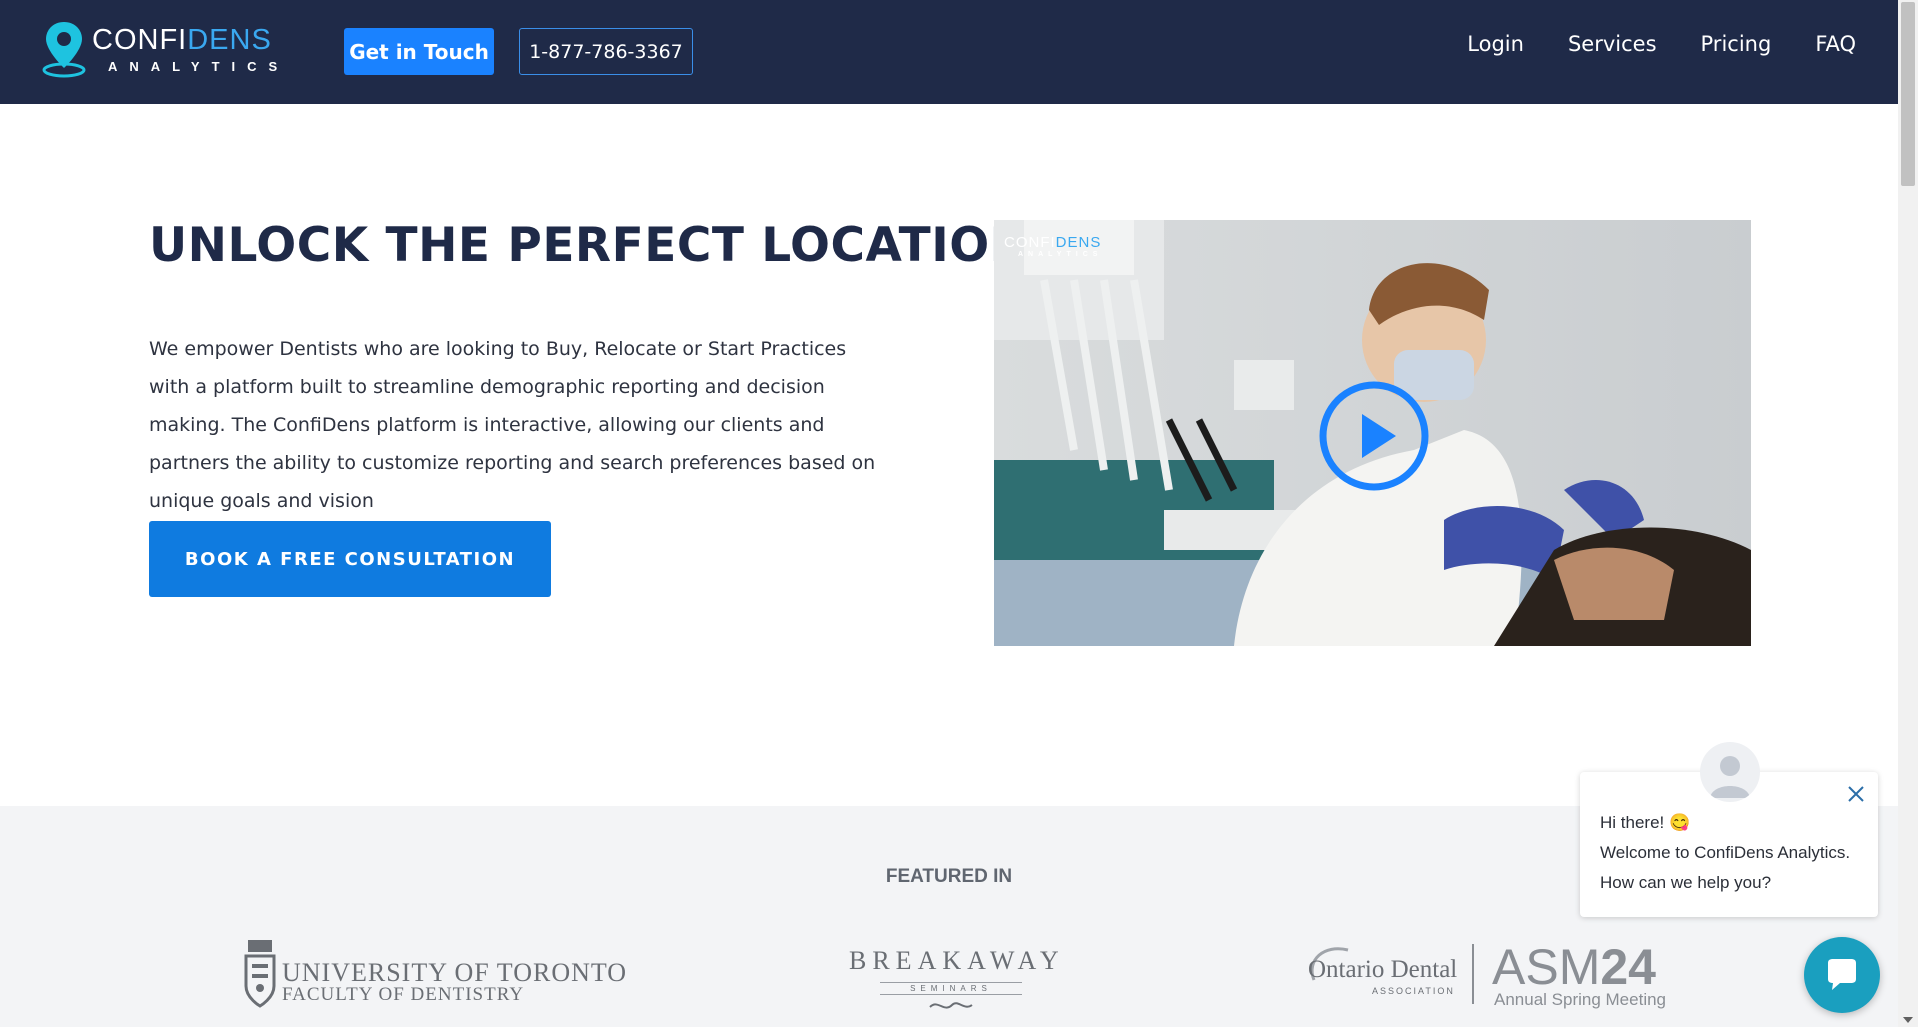 The image size is (1918, 1027). Describe the element at coordinates (1612, 44) in the screenshot. I see `nav-services: Services` at that location.